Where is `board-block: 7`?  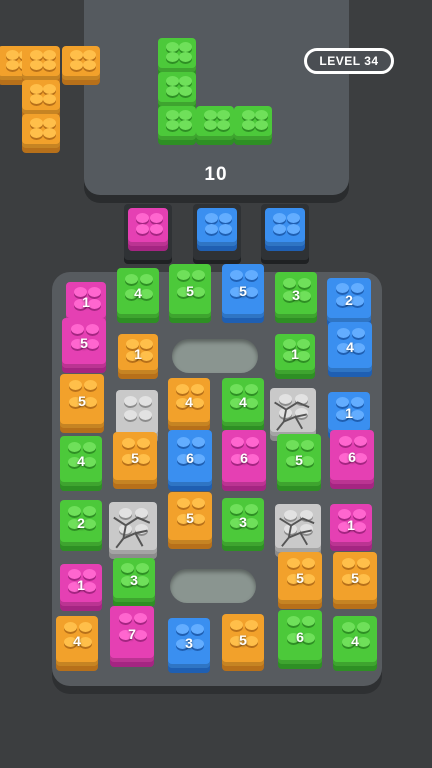
board-block: 7 is located at coordinates (132, 634).